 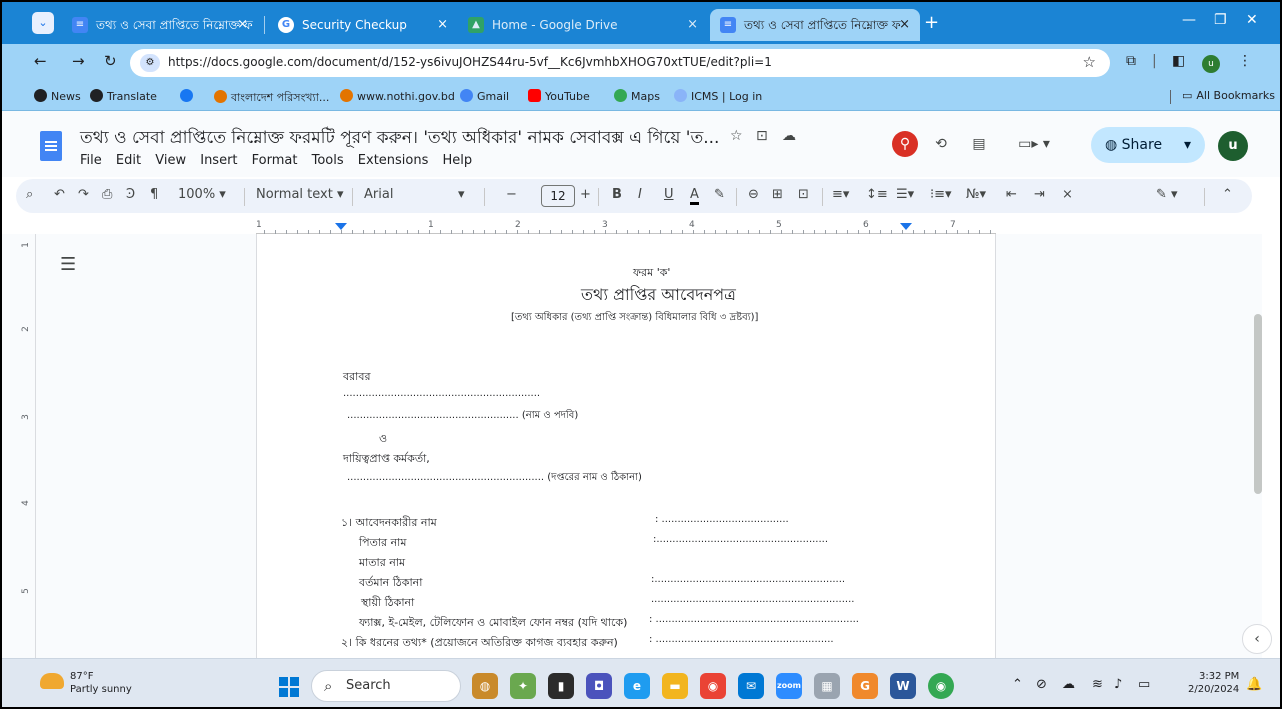 What do you see at coordinates (128, 160) in the screenshot?
I see `menu-edit: Edit` at bounding box center [128, 160].